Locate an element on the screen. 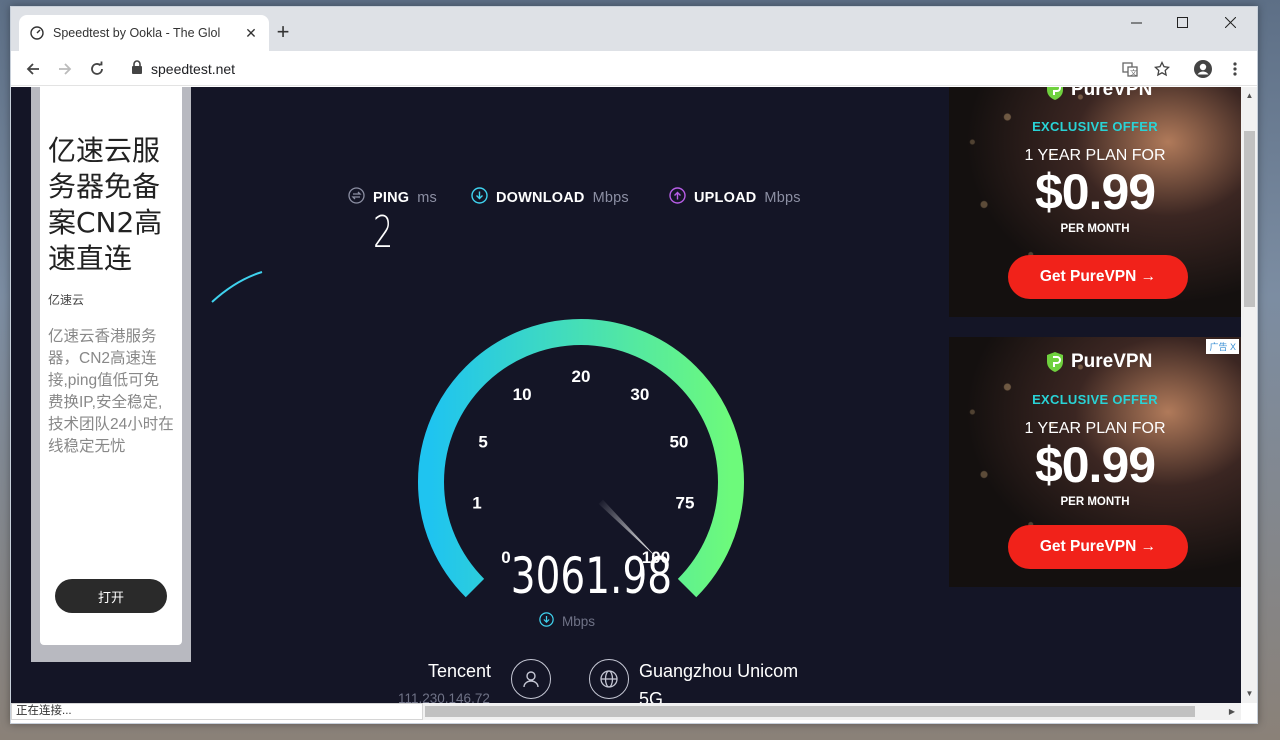 This screenshot has width=1280, height=740. speedtest-favicon-icon is located at coordinates (37, 33).